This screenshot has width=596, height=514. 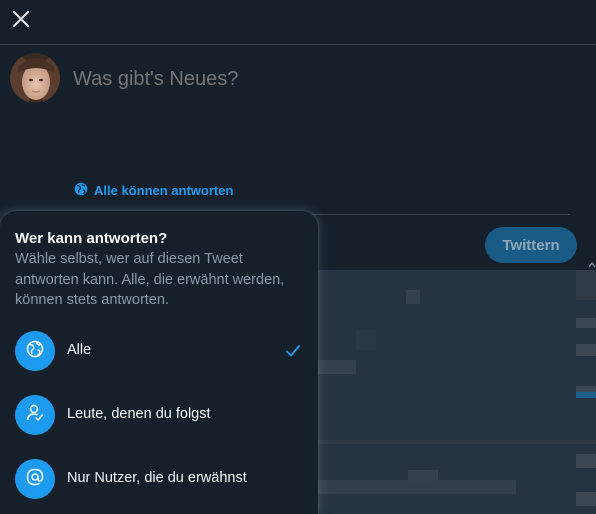 I want to click on scroll-arrow-icon, so click(x=592, y=262).